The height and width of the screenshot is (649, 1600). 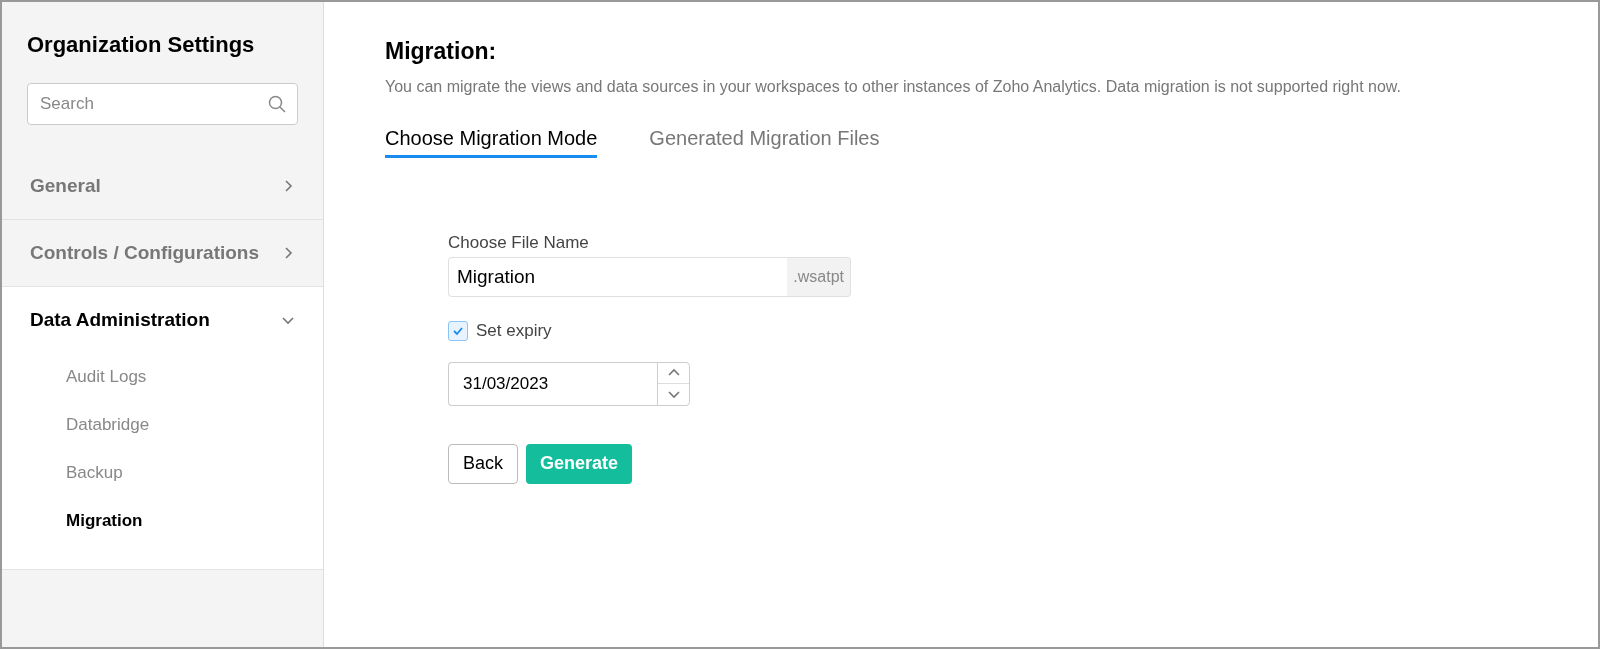 I want to click on checkbox-label: Set expiry, so click(x=514, y=331).